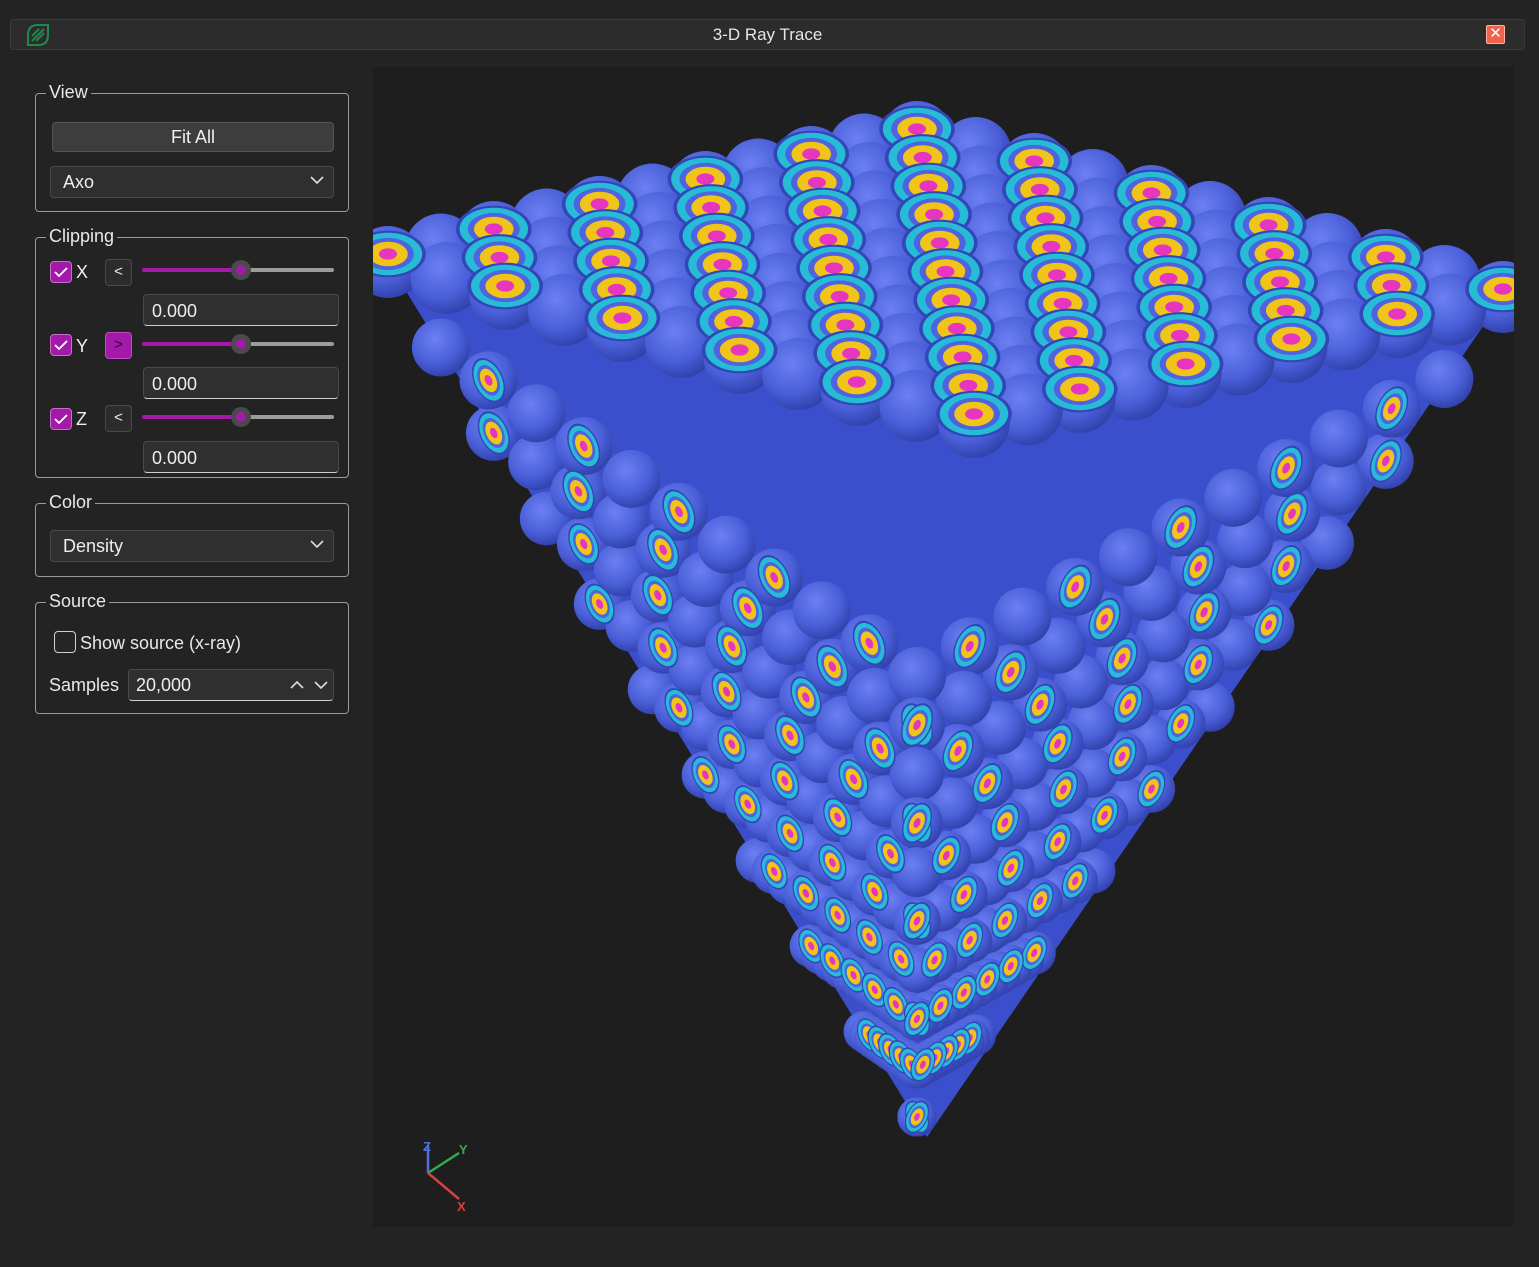 This screenshot has height=1267, width=1539. Describe the element at coordinates (463, 1149) in the screenshot. I see `triad-y-label: Y` at that location.